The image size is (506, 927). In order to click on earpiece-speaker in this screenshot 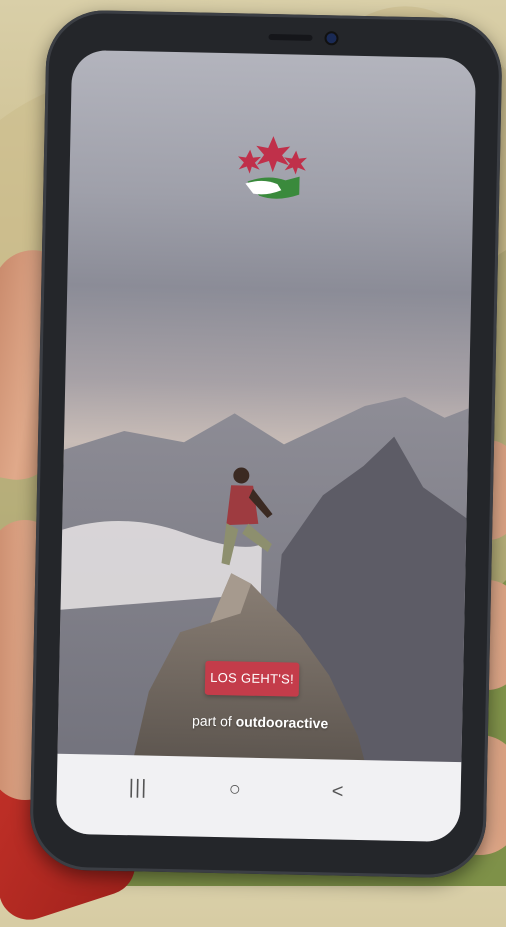, I will do `click(290, 37)`.